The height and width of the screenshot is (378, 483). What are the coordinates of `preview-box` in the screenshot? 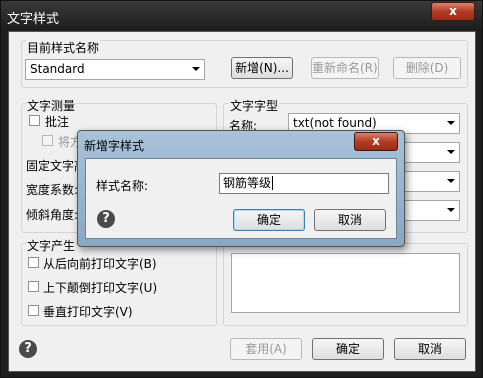 It's located at (345, 283).